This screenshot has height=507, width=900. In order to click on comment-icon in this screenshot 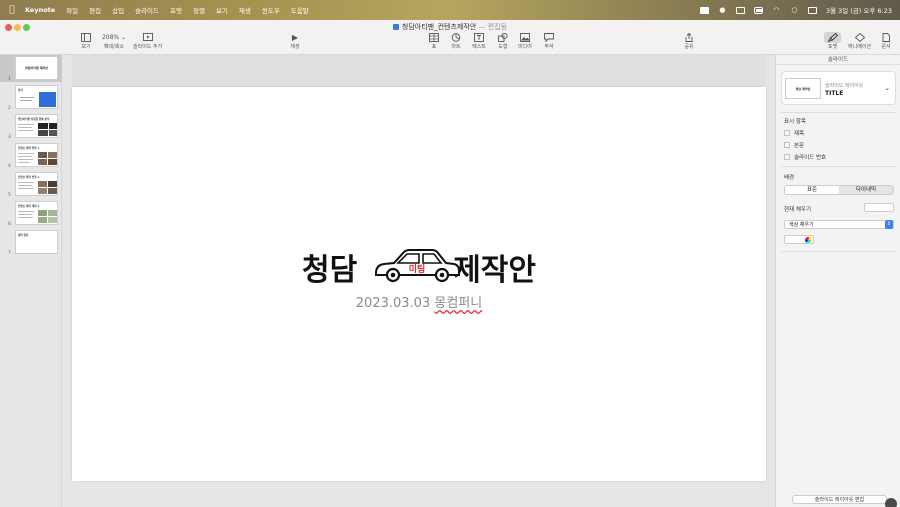, I will do `click(549, 37)`.